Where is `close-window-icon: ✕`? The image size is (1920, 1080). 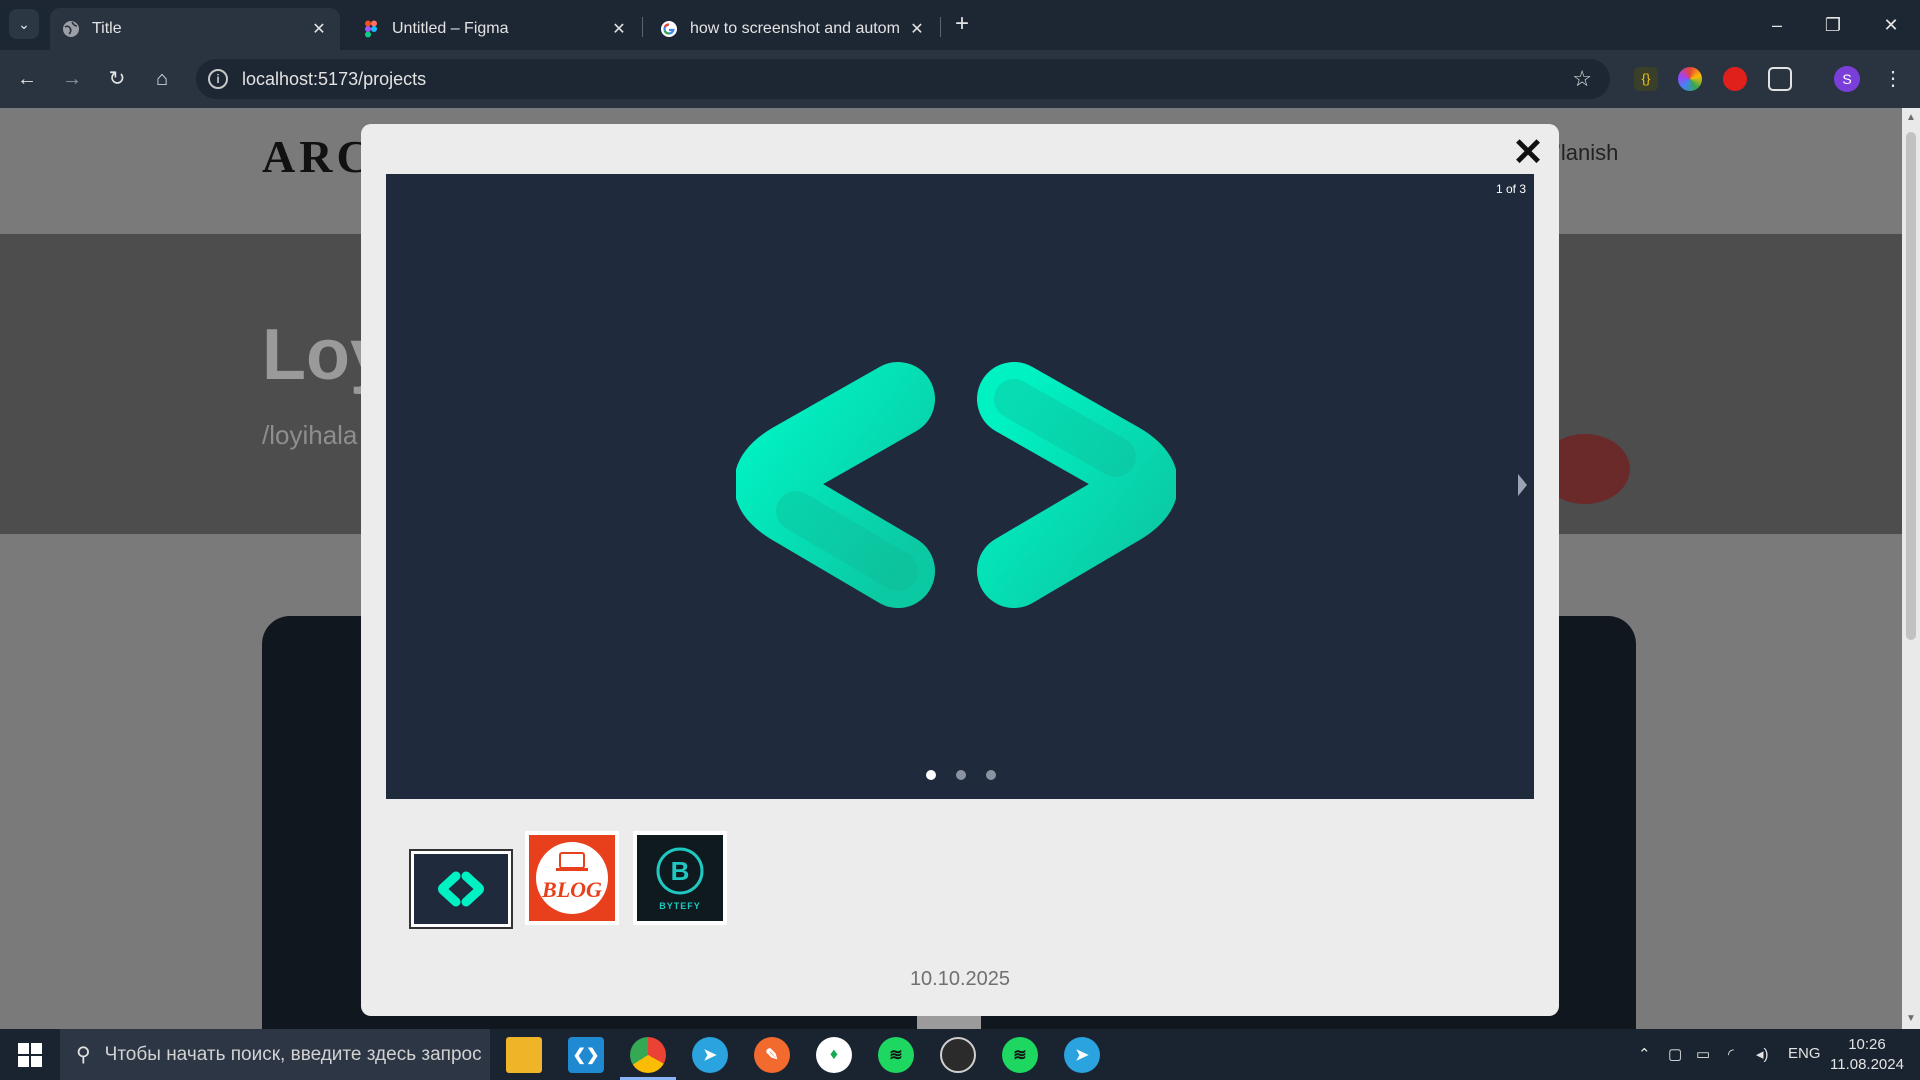
close-window-icon: ✕ is located at coordinates (1891, 25).